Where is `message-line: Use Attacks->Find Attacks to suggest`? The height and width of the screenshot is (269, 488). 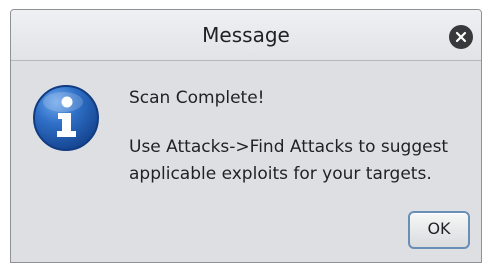 message-line: Use Attacks->Find Attacks to suggest is located at coordinates (289, 147).